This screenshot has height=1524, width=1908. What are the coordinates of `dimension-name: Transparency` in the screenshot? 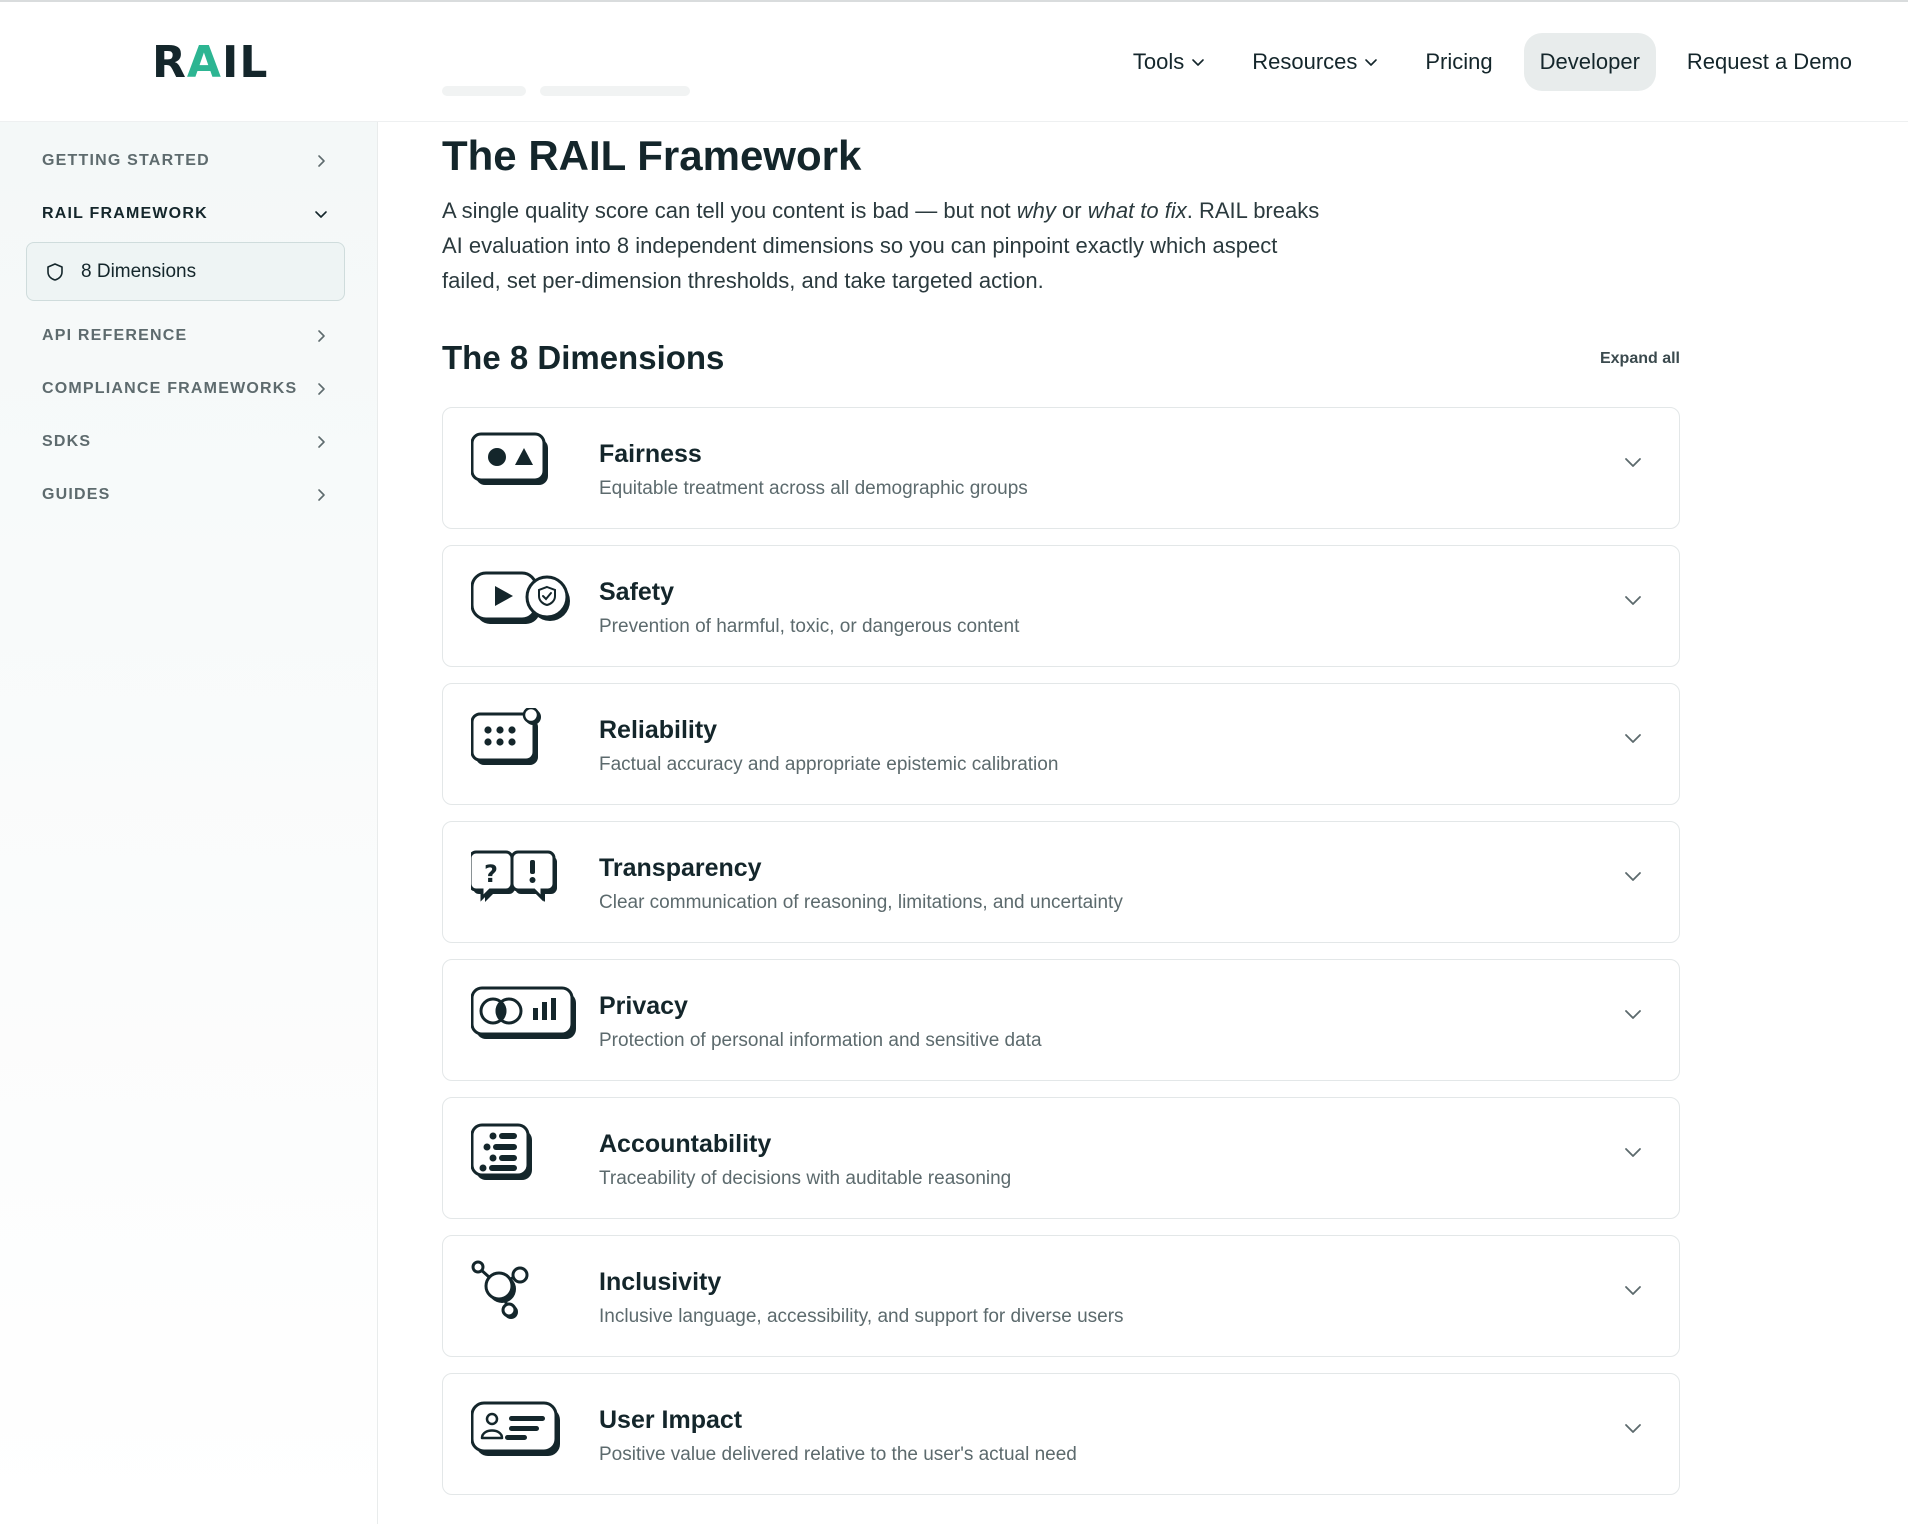 It's located at (680, 868).